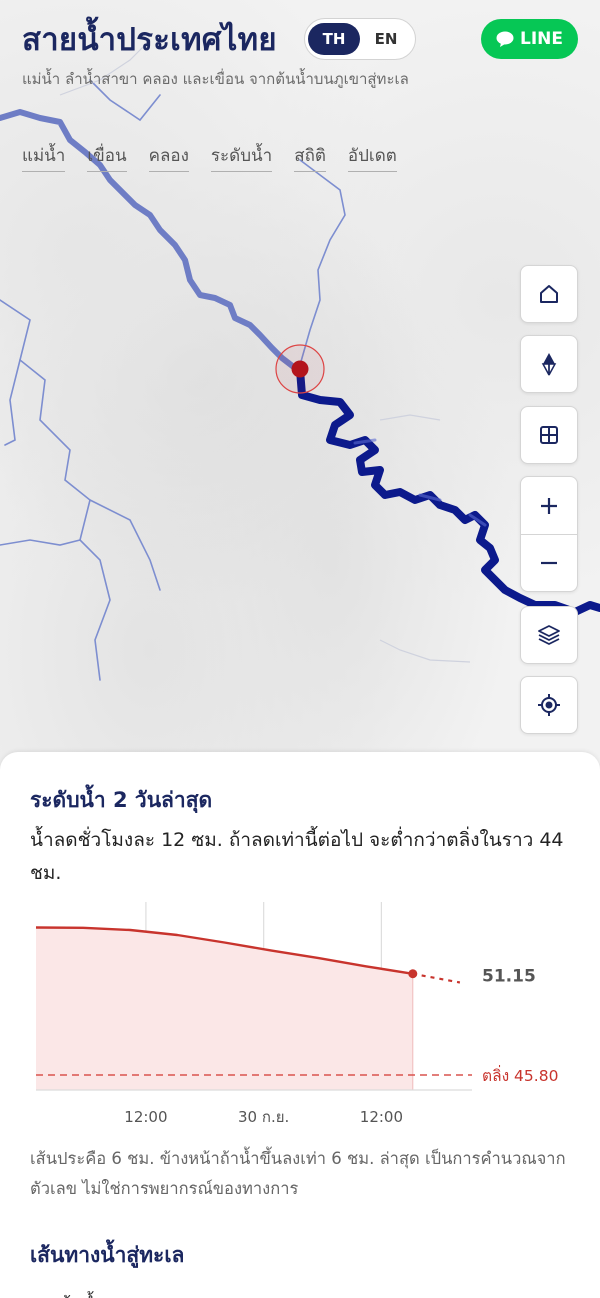  I want to click on nav-canals: คลอง, so click(168, 157).